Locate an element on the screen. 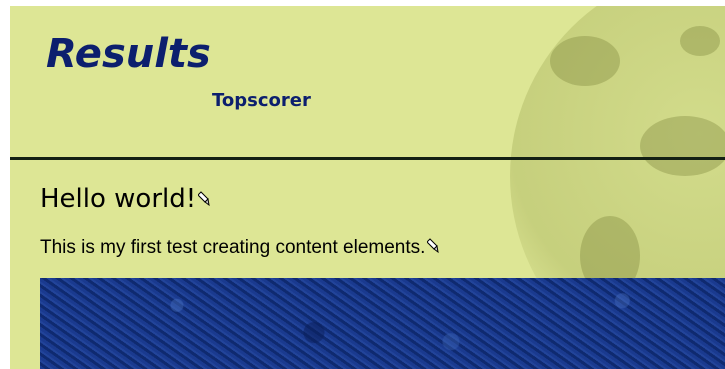 The height and width of the screenshot is (369, 725). page-title: Results is located at coordinates (128, 54).